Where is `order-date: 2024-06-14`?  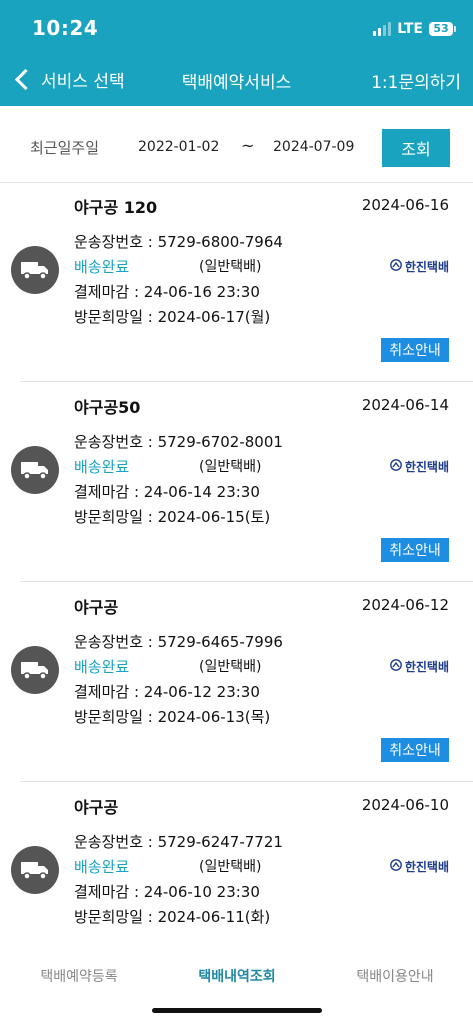 order-date: 2024-06-14 is located at coordinates (405, 405).